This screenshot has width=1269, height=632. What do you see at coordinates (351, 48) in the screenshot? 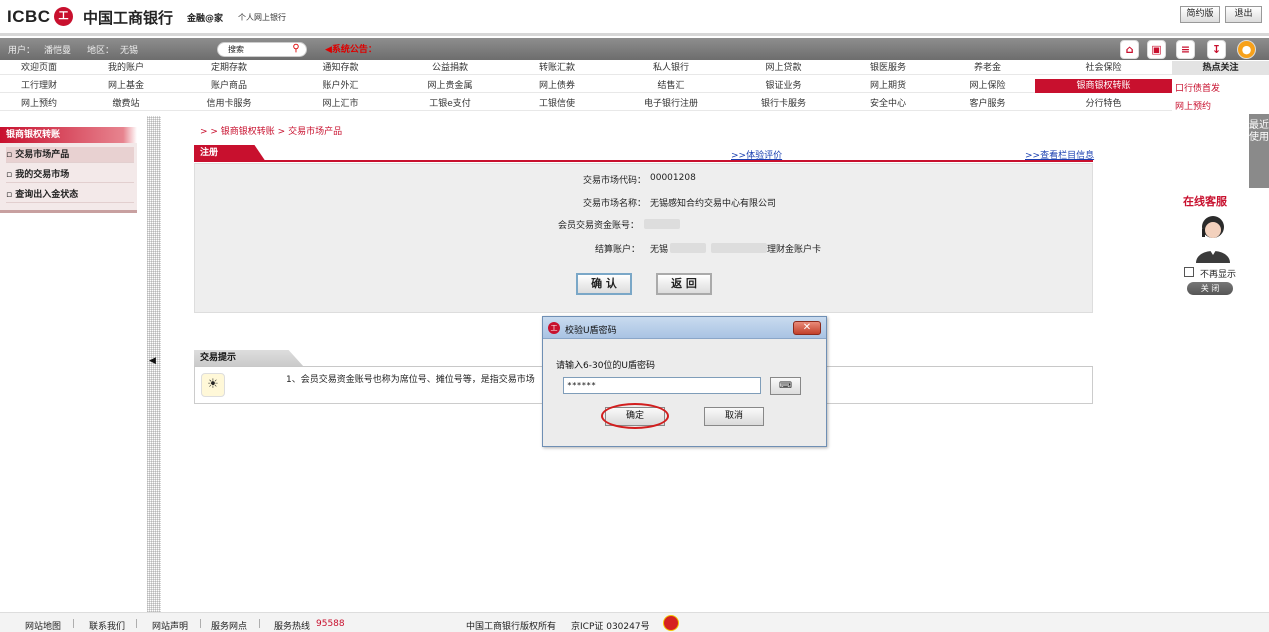
I see `system-notice: ◀系统公告：` at bounding box center [351, 48].